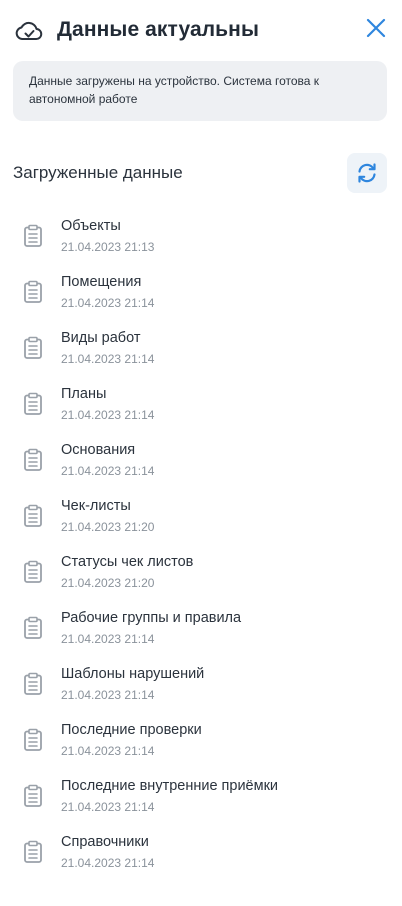 The height and width of the screenshot is (906, 402). Describe the element at coordinates (96, 506) in the screenshot. I see `item-name: Чек-листы` at that location.